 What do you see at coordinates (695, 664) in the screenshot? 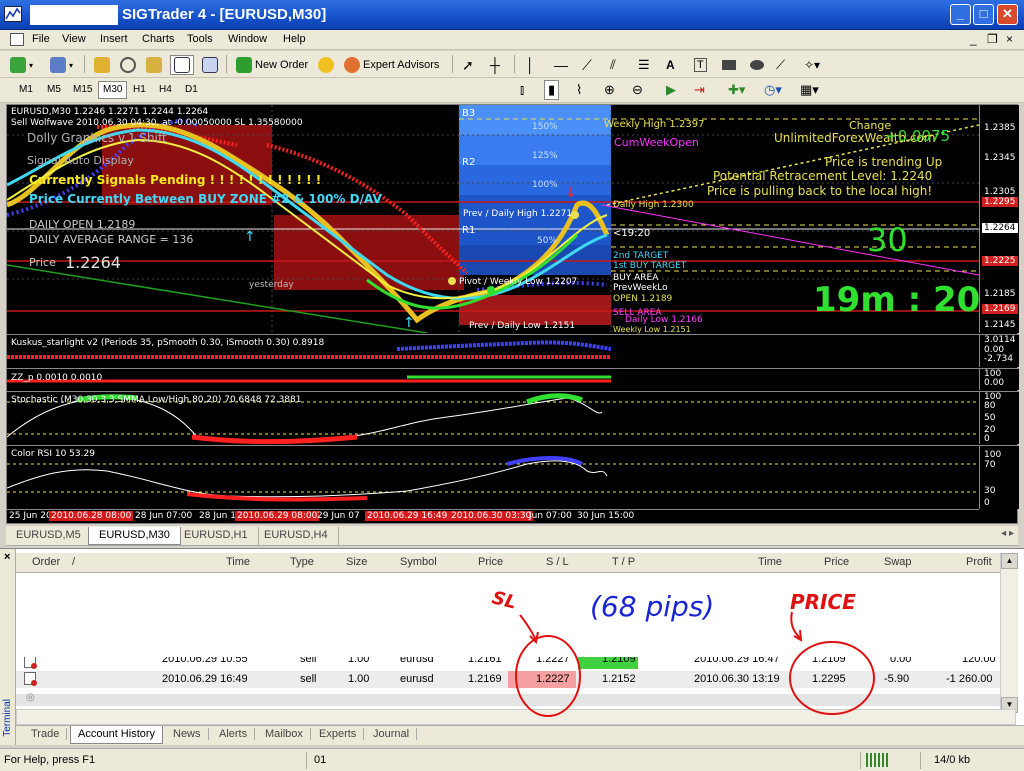
I see `annotation-graphics` at bounding box center [695, 664].